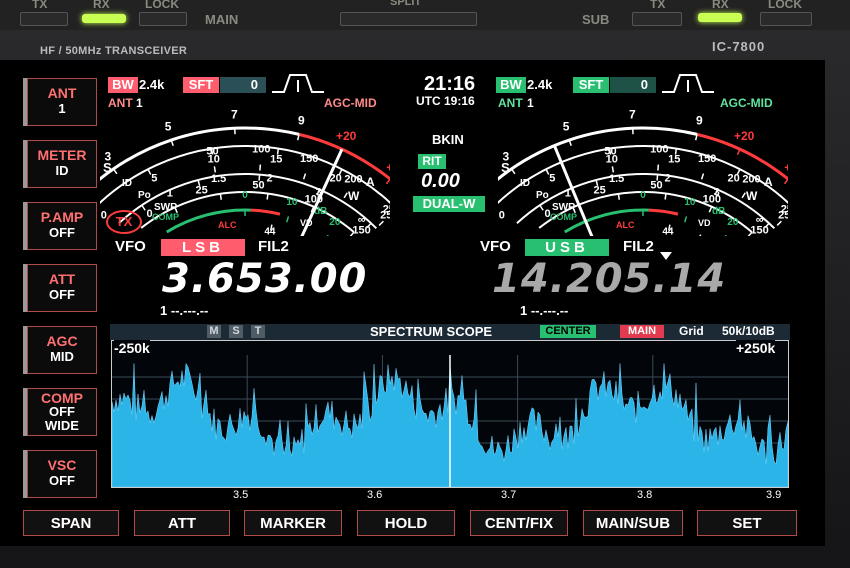 This screenshot has height=568, width=850. I want to click on a-scale-tick-label: 250, so click(386, 210).